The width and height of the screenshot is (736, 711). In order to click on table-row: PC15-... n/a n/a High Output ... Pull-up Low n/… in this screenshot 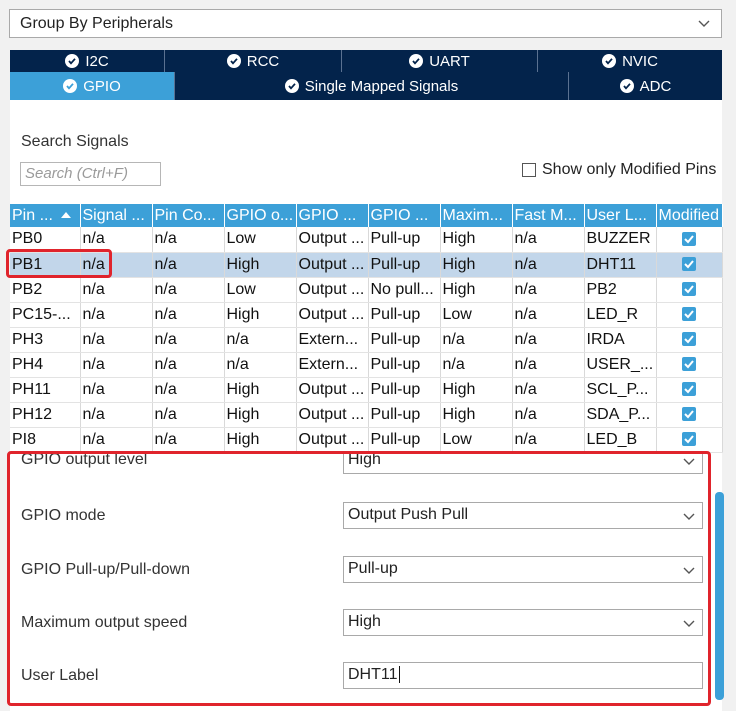, I will do `click(366, 315)`.